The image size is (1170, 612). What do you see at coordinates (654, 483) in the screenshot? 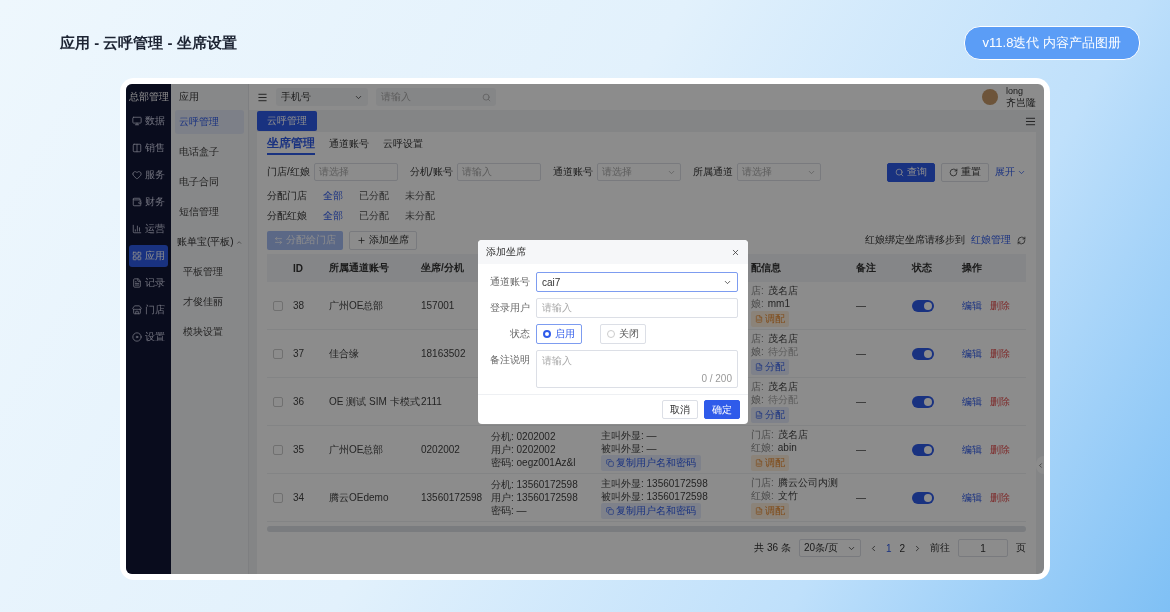
I see `caller-id-line: 主叫外显: 13560172598` at bounding box center [654, 483].